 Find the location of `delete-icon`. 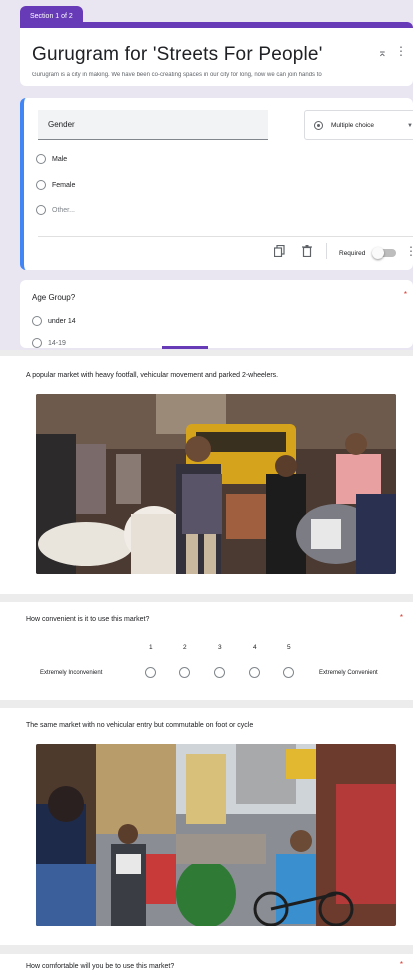

delete-icon is located at coordinates (307, 252).